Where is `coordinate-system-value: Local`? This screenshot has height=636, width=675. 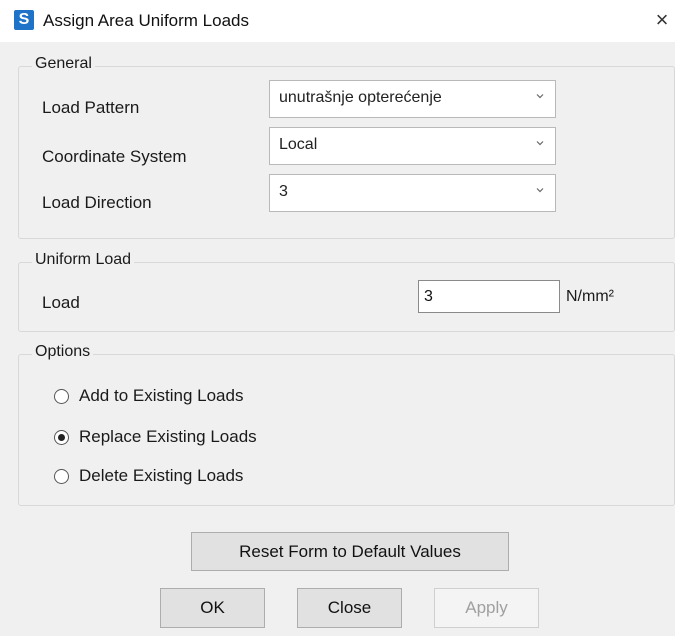 coordinate-system-value: Local is located at coordinates (298, 144).